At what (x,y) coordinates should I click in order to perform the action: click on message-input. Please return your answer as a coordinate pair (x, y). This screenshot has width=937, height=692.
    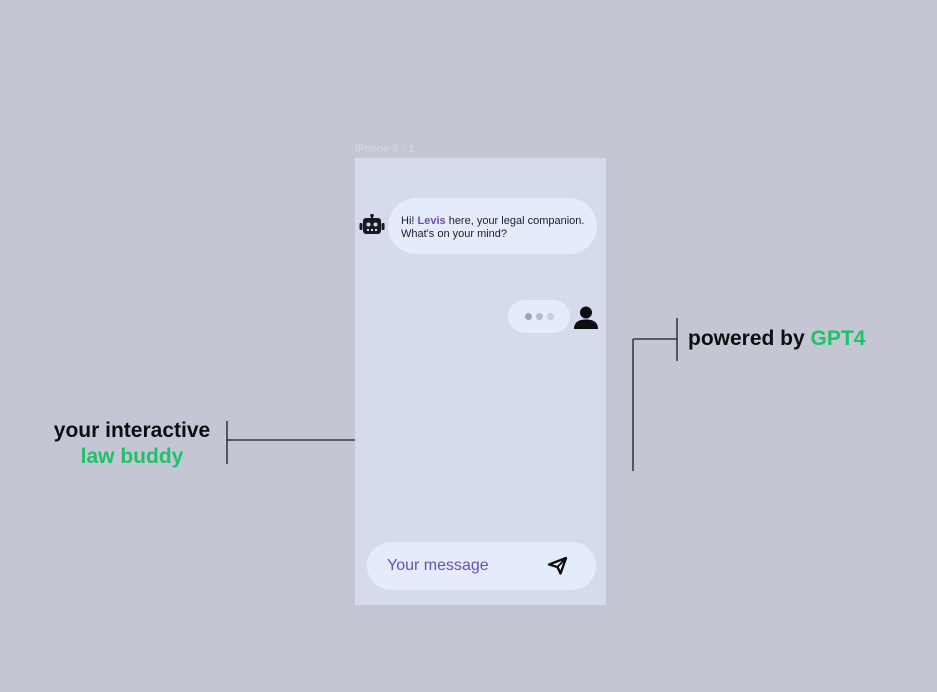
    Looking at the image, I should click on (462, 566).